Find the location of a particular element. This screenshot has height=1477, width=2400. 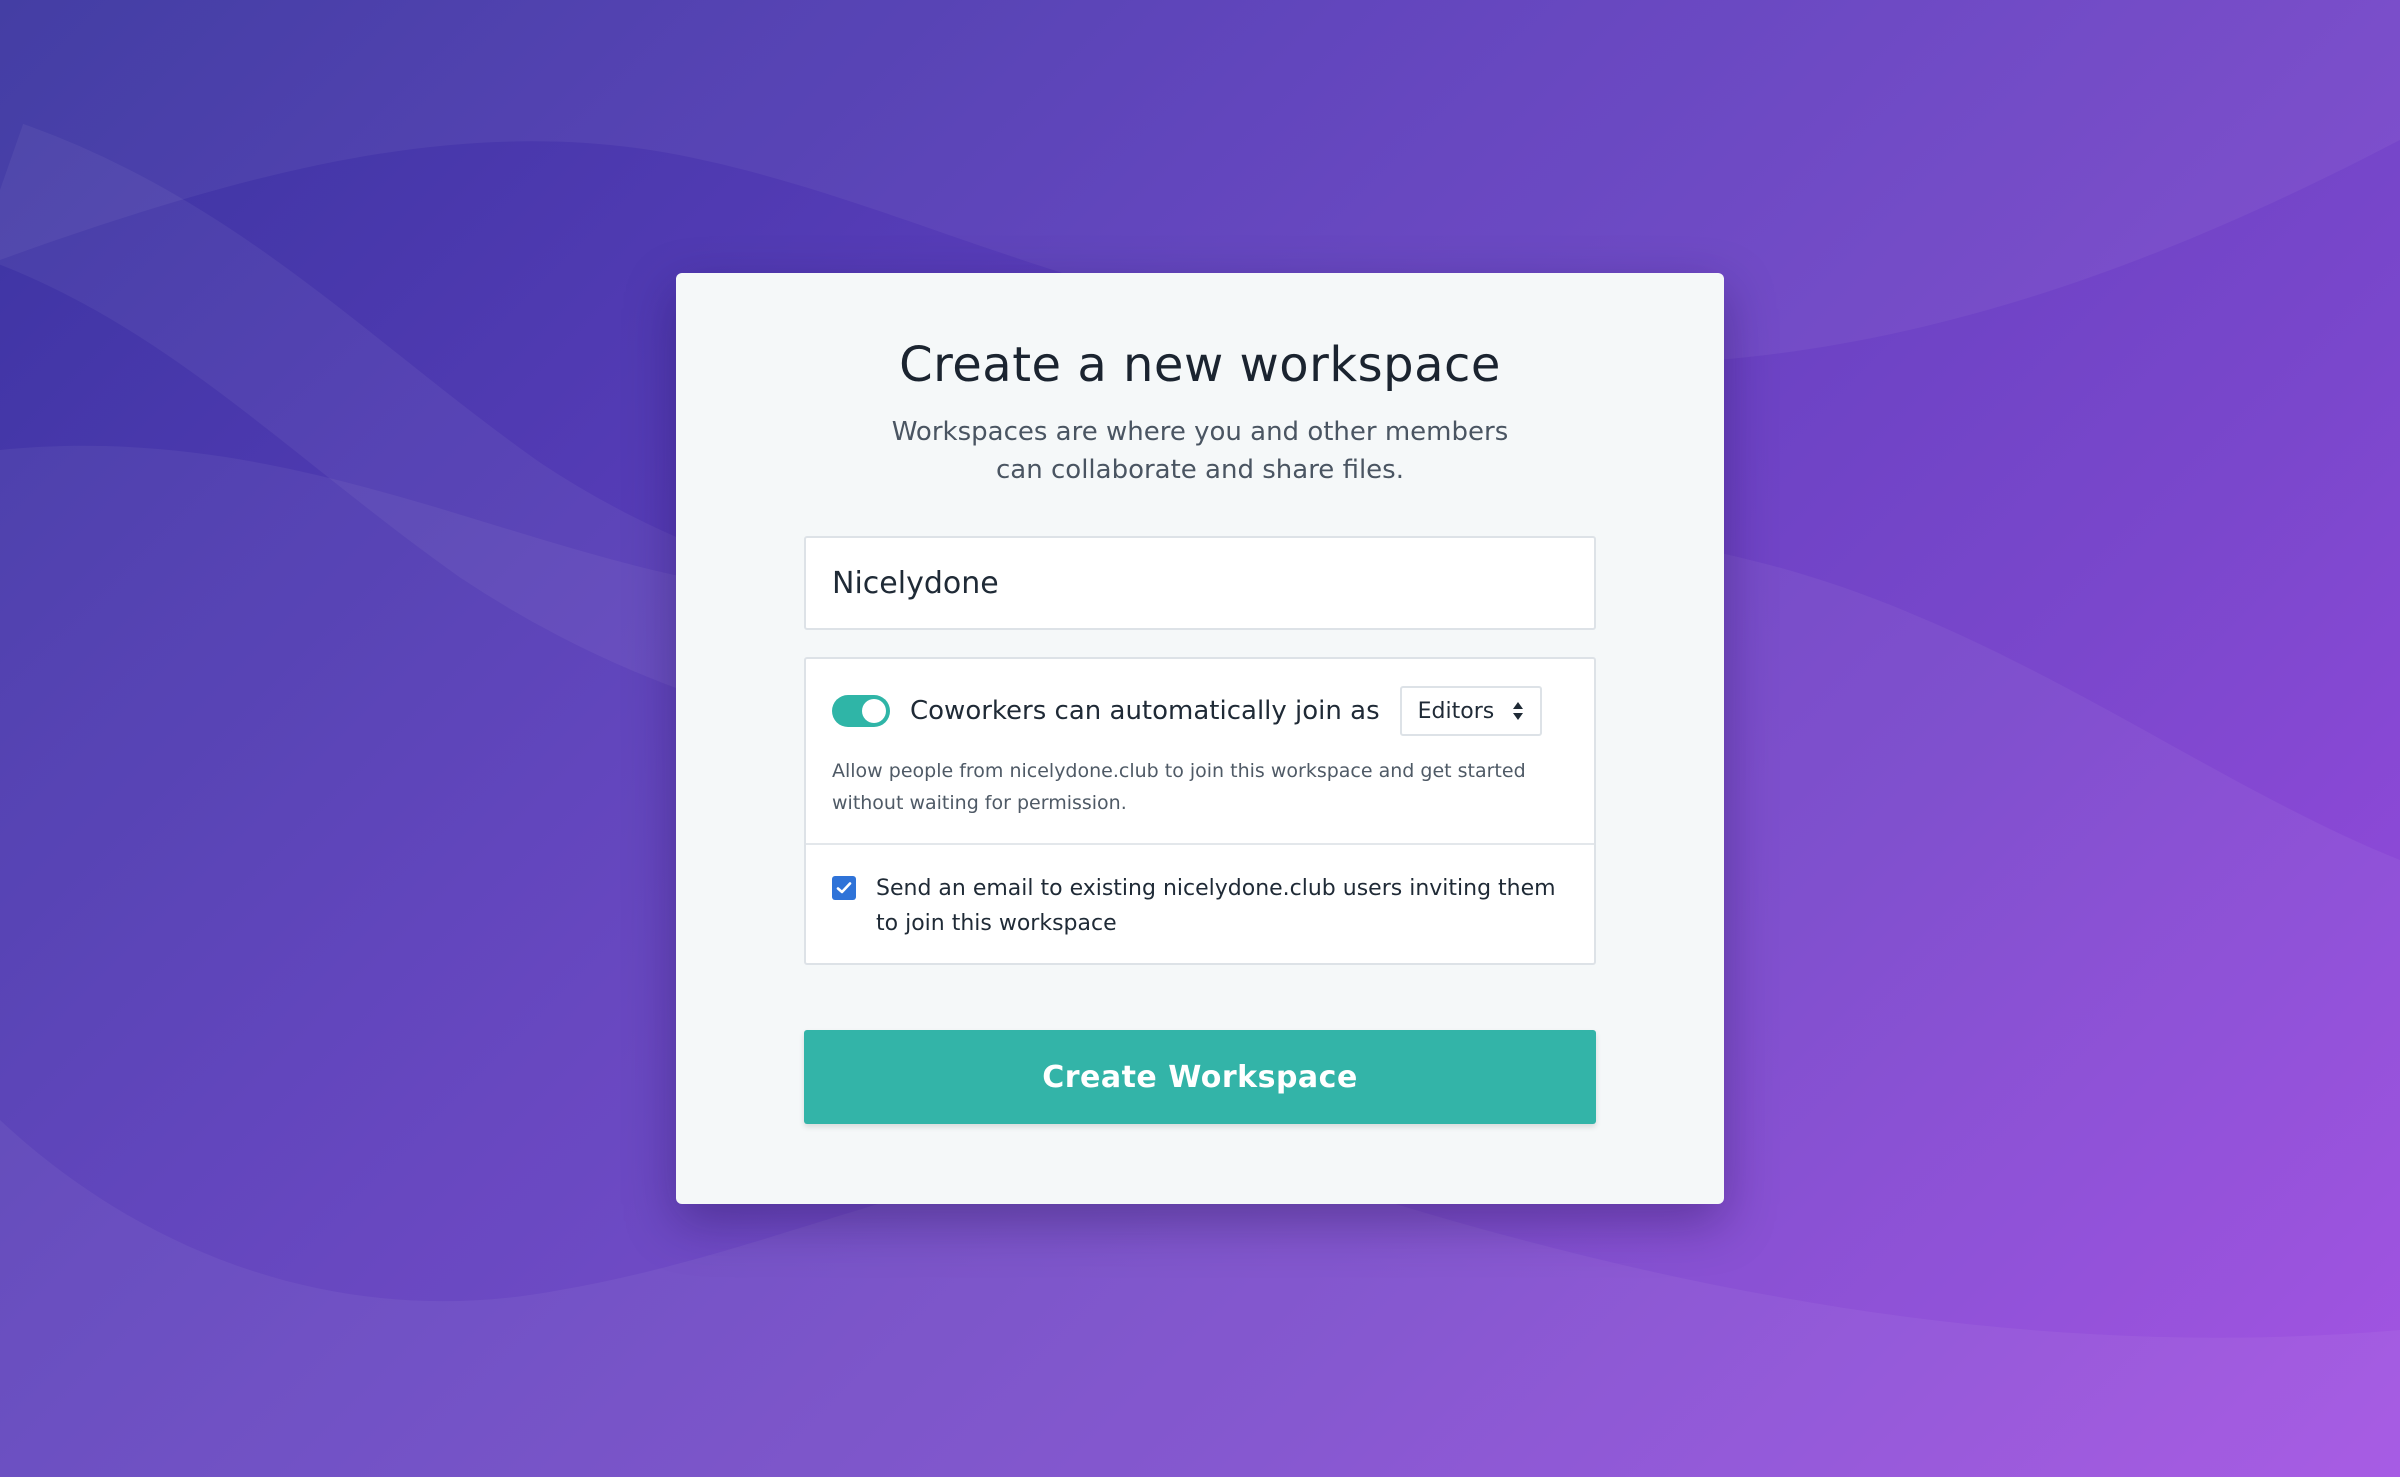

toggle-knob is located at coordinates (874, 711).